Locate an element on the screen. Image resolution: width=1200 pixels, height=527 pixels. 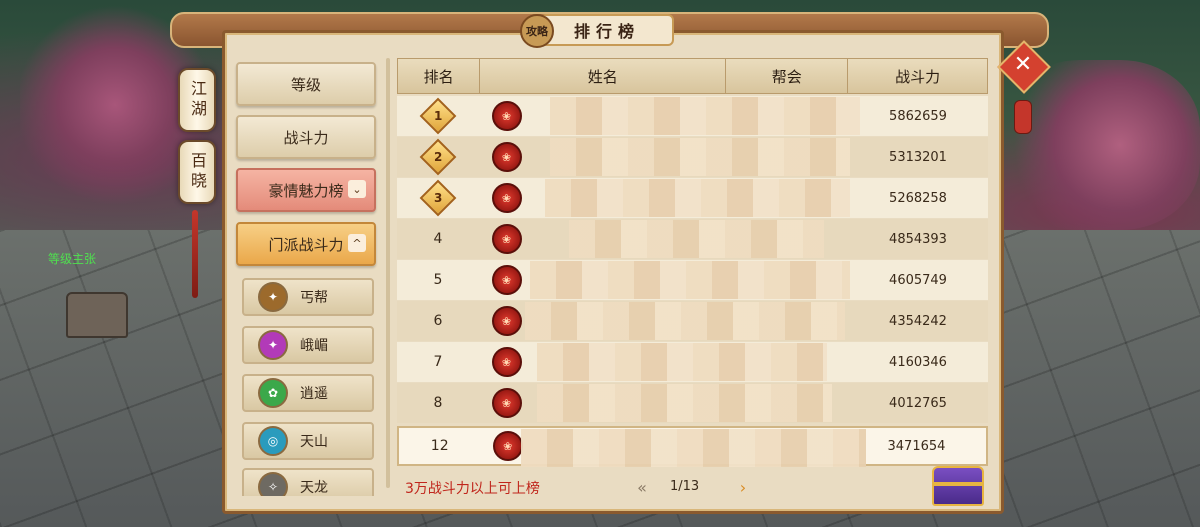
world-chest is located at coordinates (97, 315).